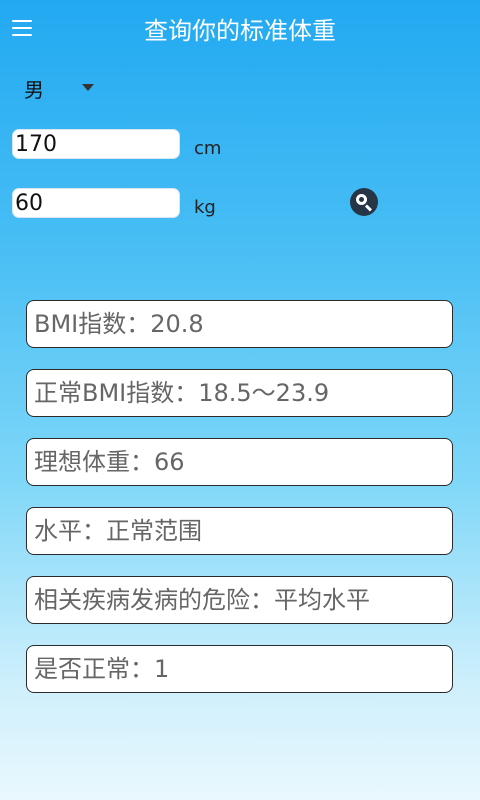 The width and height of the screenshot is (480, 800). I want to click on app-bar: 查询你的标准体重, so click(240, 31).